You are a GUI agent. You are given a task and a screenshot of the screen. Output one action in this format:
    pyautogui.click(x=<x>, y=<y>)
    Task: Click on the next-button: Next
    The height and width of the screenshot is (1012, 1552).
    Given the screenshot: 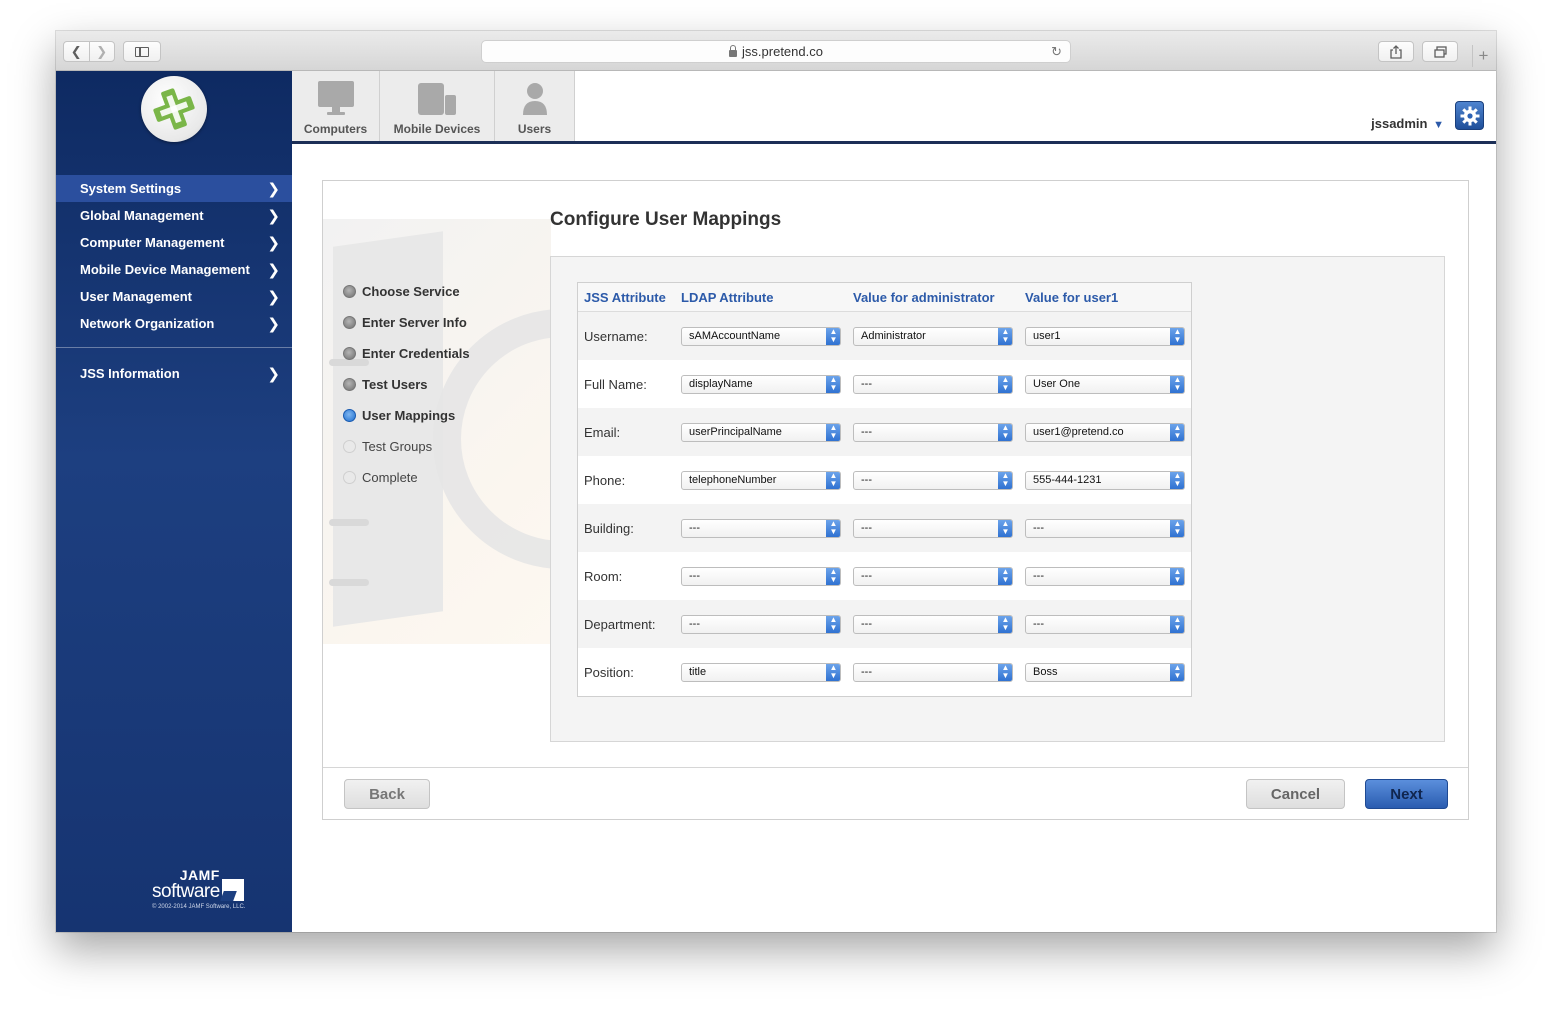 What is the action you would take?
    pyautogui.click(x=1406, y=794)
    